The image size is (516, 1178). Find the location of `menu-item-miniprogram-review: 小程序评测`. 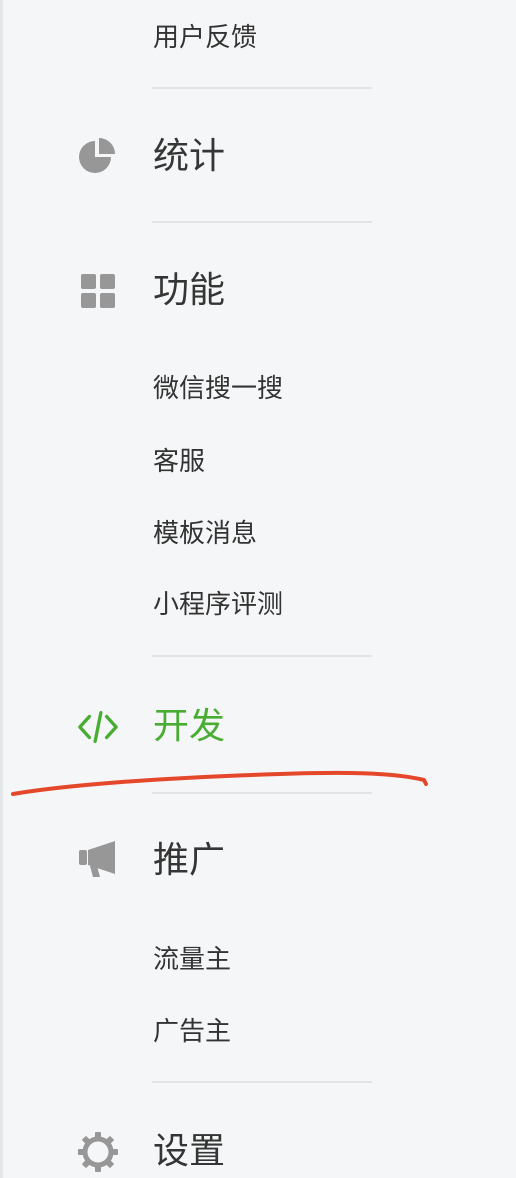

menu-item-miniprogram-review: 小程序评测 is located at coordinates (218, 605).